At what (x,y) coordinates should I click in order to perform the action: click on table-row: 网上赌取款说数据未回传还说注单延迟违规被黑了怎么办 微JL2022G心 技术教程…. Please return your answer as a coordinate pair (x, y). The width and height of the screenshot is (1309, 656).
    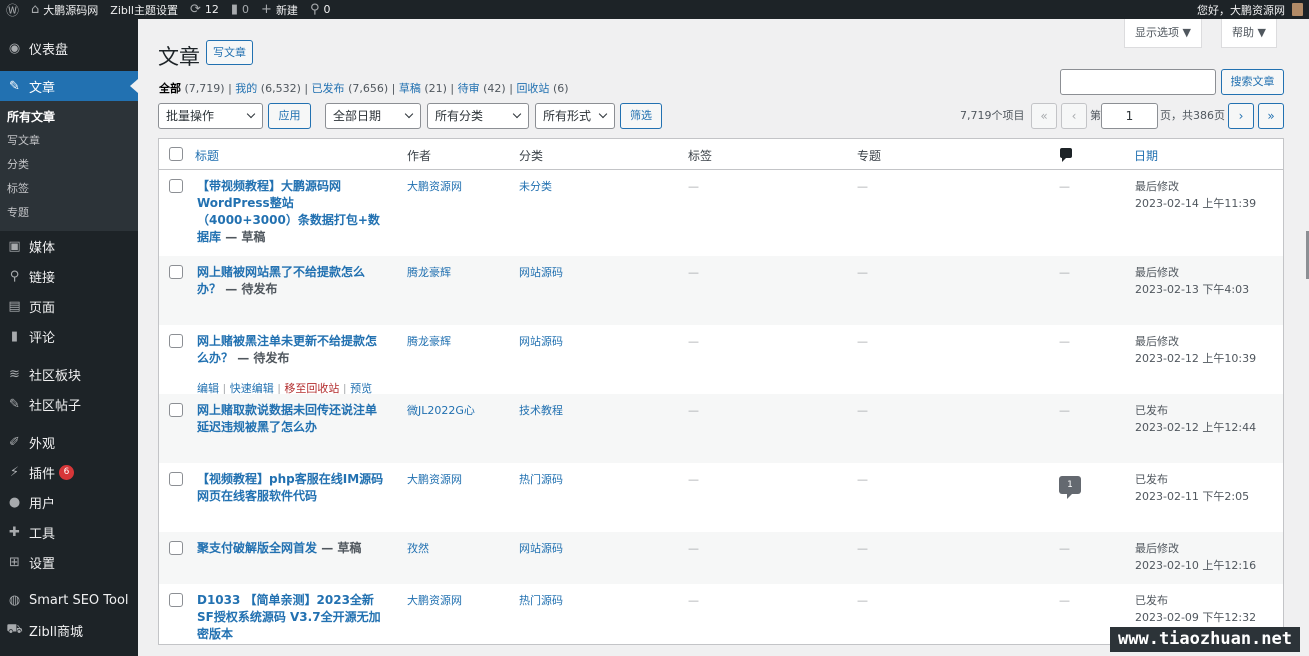
    Looking at the image, I should click on (721, 428).